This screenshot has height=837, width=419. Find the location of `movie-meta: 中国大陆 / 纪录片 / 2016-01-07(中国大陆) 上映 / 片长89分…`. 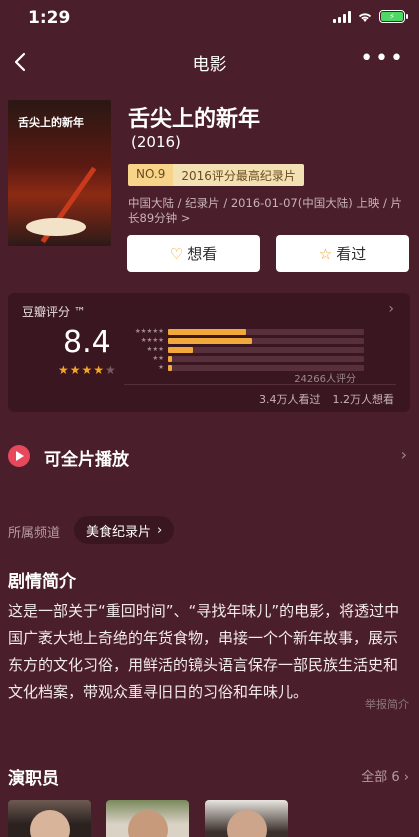

movie-meta: 中国大陆 / 纪录片 / 2016-01-07(中国大陆) 上映 / 片长89分… is located at coordinates (268, 211).